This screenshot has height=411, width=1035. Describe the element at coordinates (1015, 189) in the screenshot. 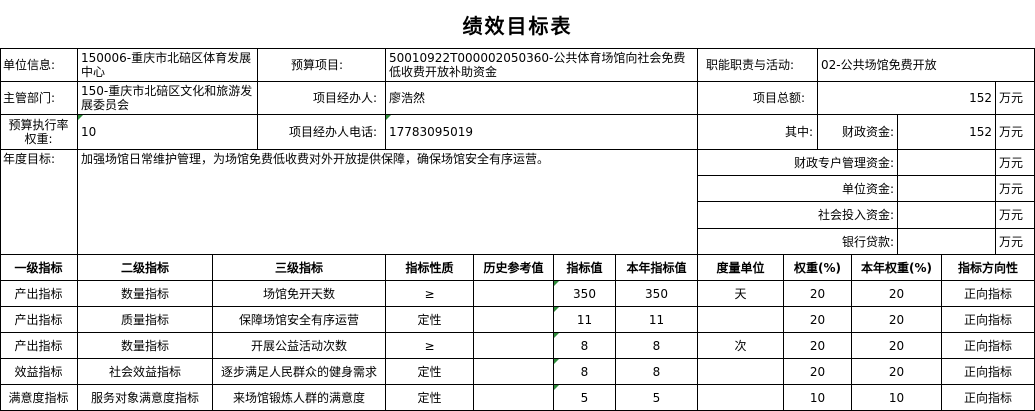

I see `unit-fund-unit: 万元` at that location.